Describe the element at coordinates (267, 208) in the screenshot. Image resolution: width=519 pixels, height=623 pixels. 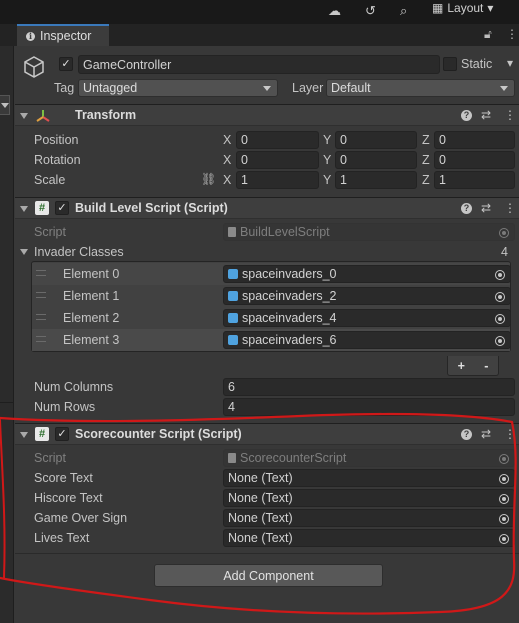
I see `build-level-header: # ✓ Build Level Script (Script) ? ⇄ ⋮` at that location.